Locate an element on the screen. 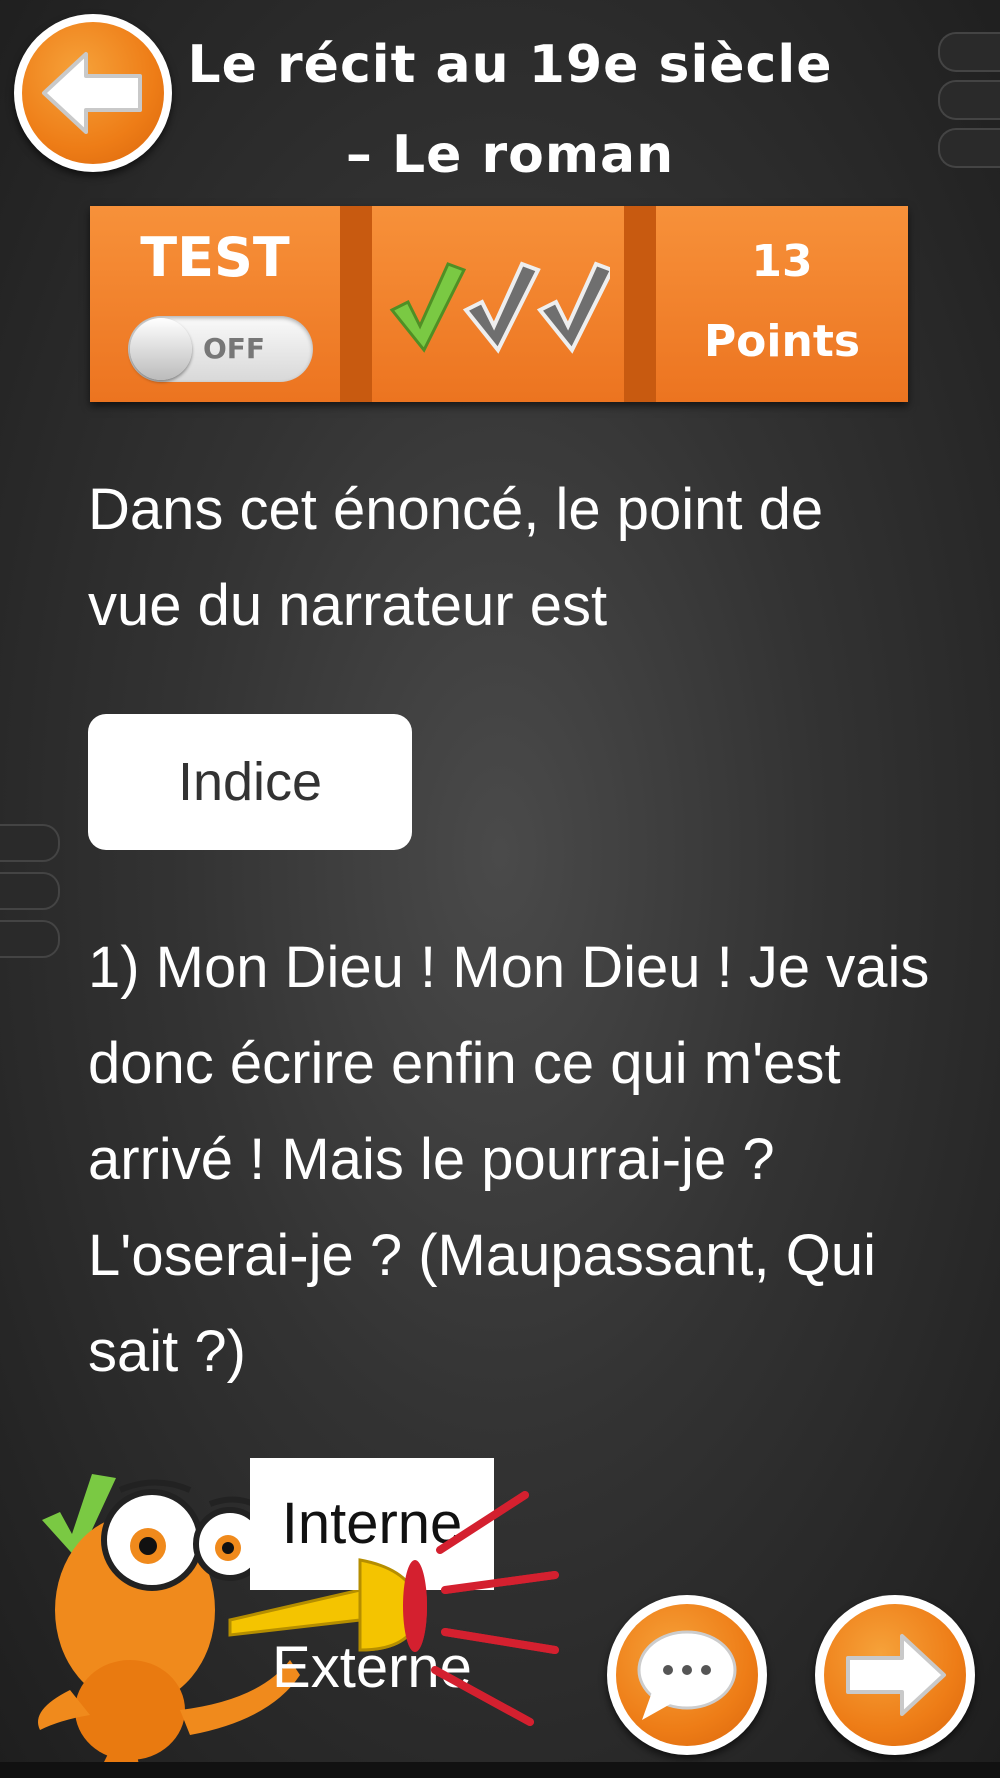 The image size is (1000, 1778). test-mode-toggle: OFF is located at coordinates (220, 349).